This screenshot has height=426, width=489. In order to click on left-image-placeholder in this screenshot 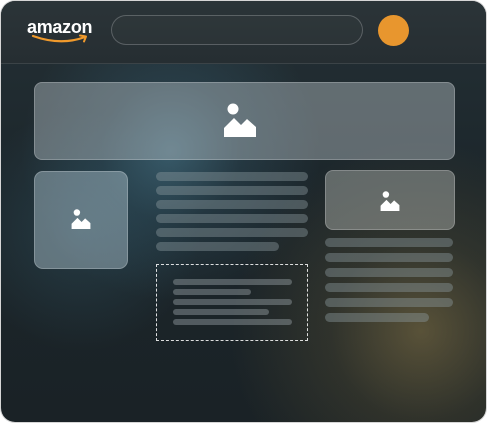, I will do `click(81, 220)`.